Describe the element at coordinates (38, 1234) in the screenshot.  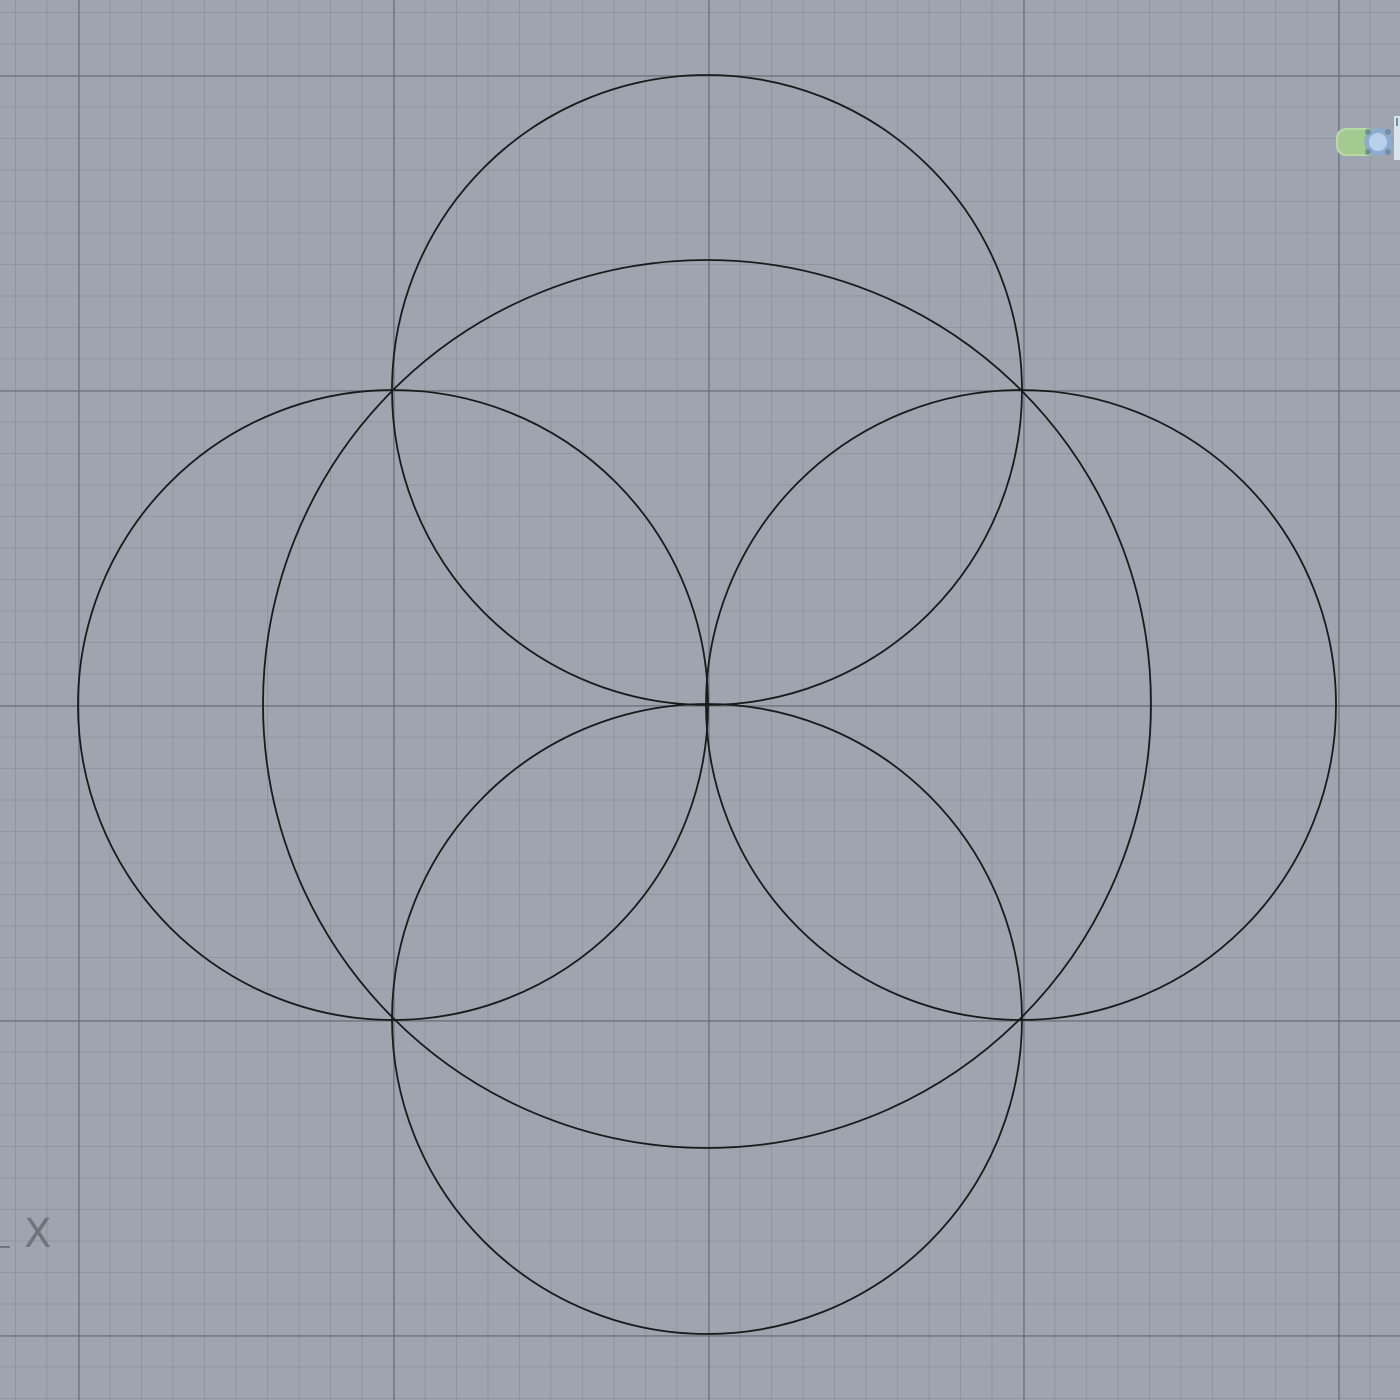
I see `axis-x-label: X` at that location.